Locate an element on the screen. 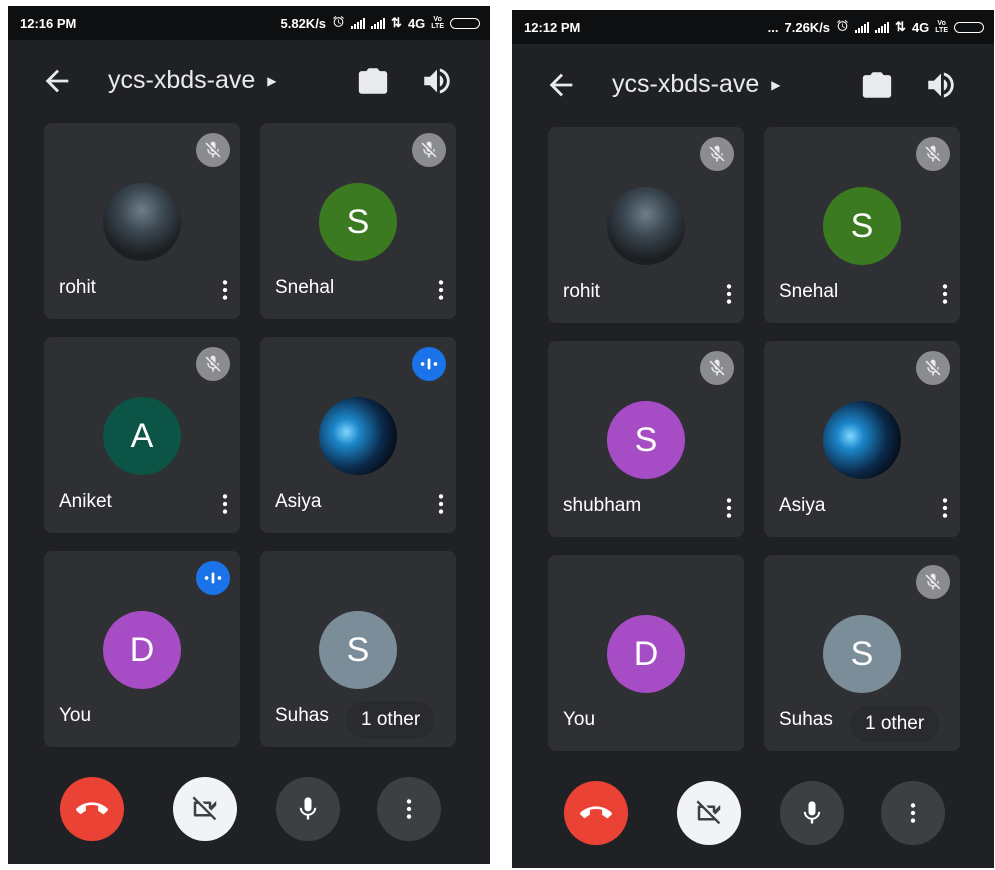 Image resolution: width=995 pixels, height=870 pixels. avatar: A is located at coordinates (142, 436).